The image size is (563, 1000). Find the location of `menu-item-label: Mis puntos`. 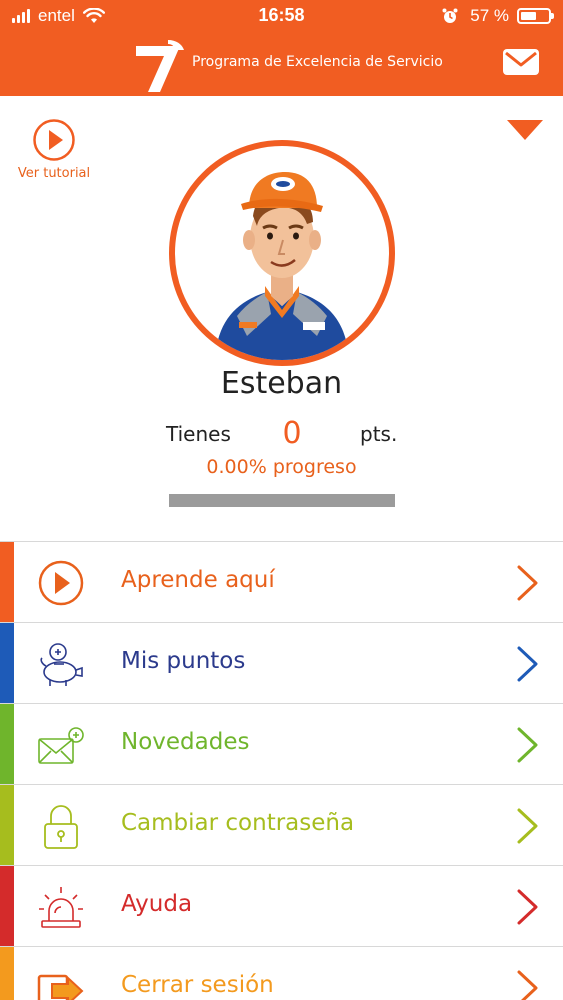

menu-item-label: Mis puntos is located at coordinates (183, 661).